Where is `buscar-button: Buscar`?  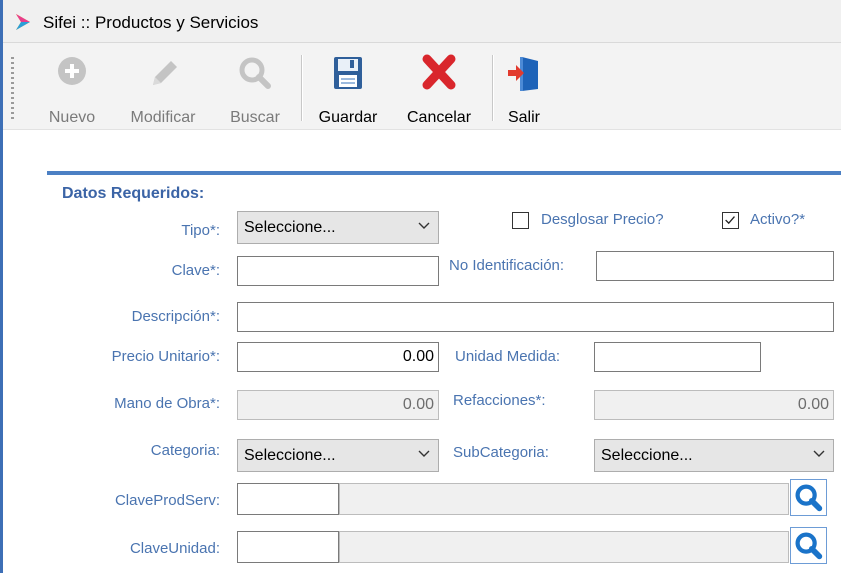
buscar-button: Buscar is located at coordinates (255, 87).